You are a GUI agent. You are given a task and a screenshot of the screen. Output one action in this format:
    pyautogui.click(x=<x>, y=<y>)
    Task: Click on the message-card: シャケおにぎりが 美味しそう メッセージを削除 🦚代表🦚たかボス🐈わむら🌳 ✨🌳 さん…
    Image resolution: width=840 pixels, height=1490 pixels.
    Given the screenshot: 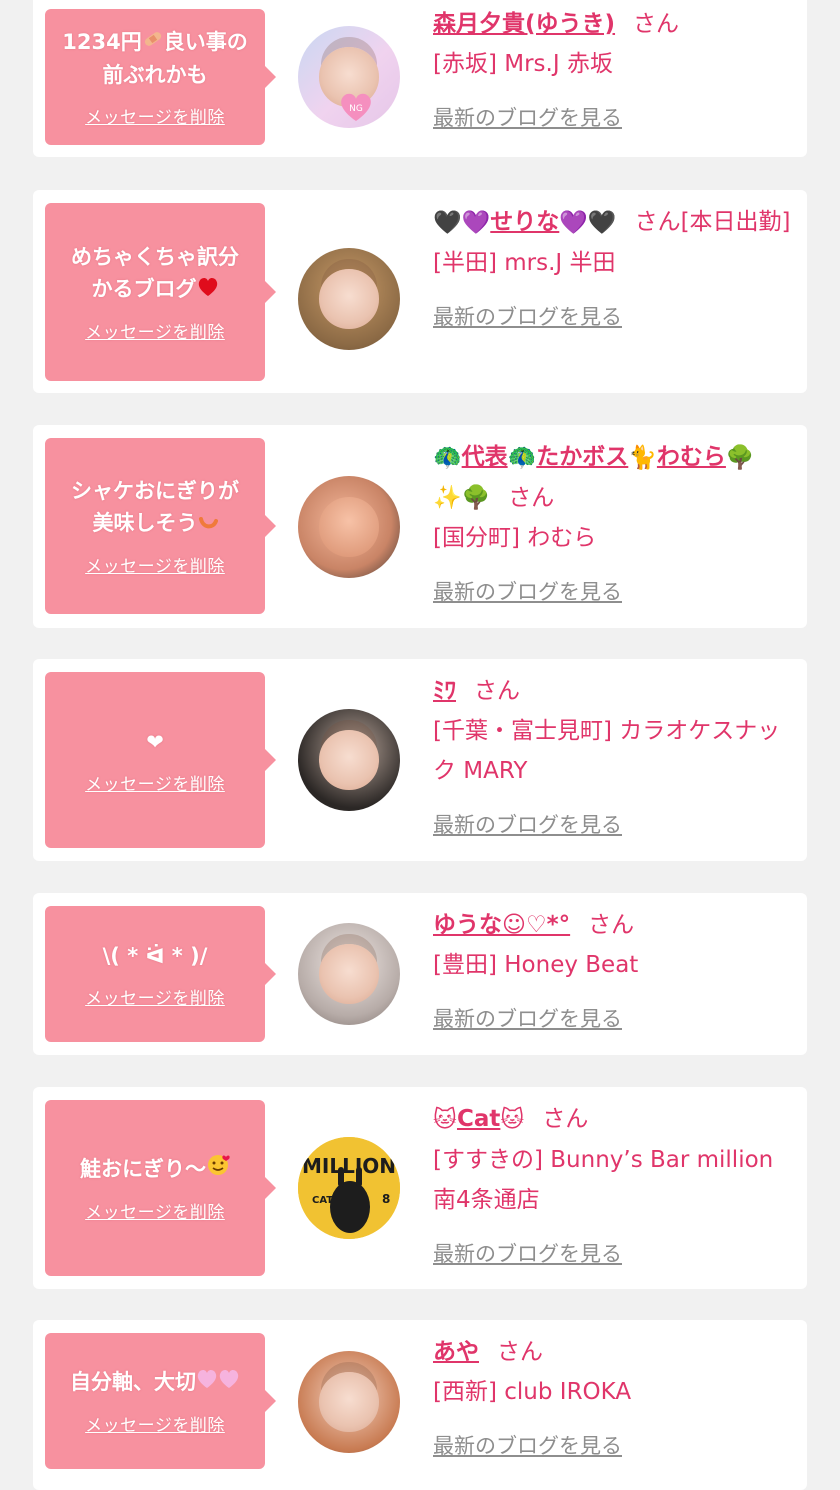 What is the action you would take?
    pyautogui.click(x=420, y=526)
    